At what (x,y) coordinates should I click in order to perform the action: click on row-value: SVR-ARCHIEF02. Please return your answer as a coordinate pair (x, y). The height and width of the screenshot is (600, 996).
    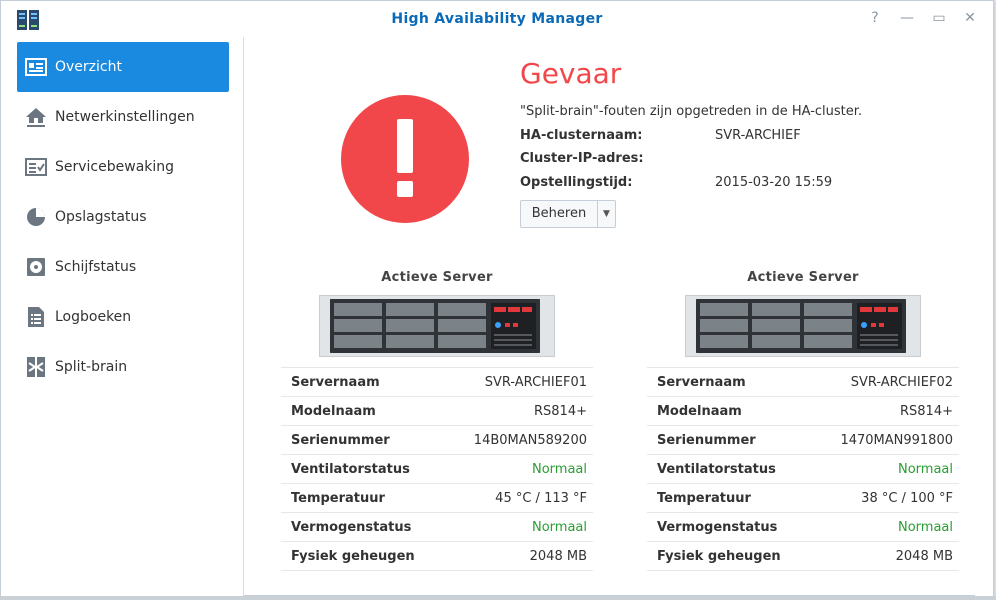
    Looking at the image, I should click on (884, 382).